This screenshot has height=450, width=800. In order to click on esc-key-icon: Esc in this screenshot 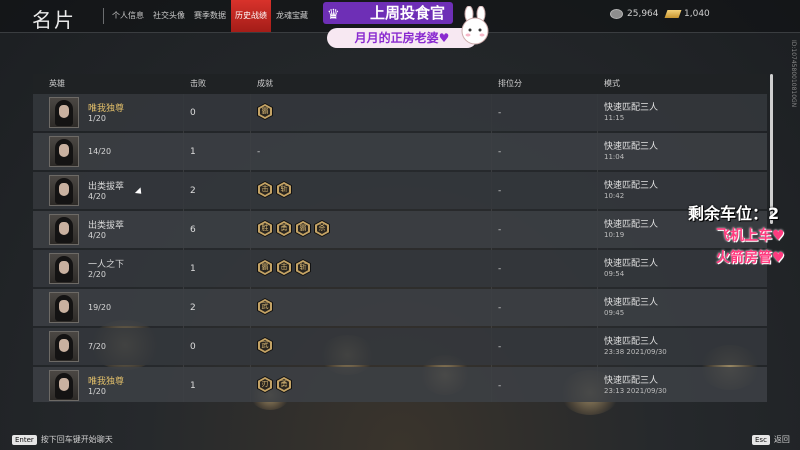, I will do `click(761, 439)`.